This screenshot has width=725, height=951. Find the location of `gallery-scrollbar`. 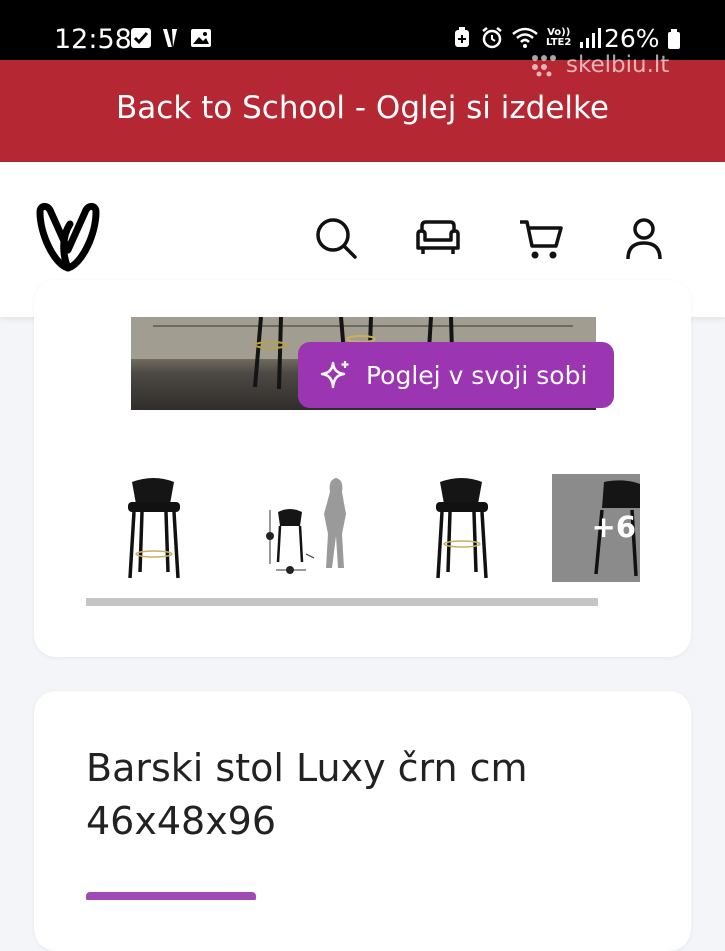

gallery-scrollbar is located at coordinates (342, 602).